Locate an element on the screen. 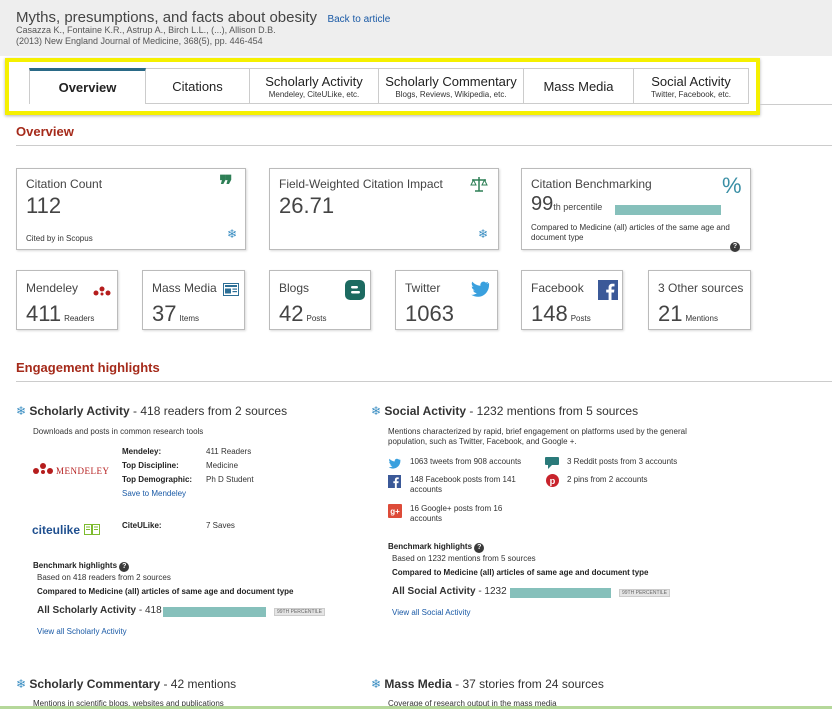 This screenshot has height=709, width=832. svg-text: g+ is located at coordinates (395, 511).